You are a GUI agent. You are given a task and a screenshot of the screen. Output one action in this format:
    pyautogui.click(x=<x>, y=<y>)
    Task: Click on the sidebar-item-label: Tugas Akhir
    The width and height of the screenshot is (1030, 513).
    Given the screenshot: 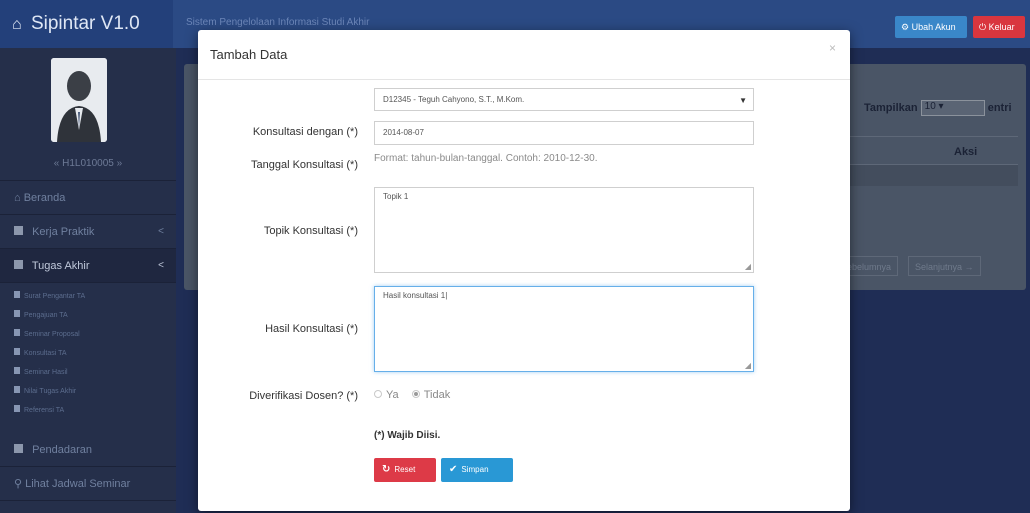 What is the action you would take?
    pyautogui.click(x=60, y=266)
    